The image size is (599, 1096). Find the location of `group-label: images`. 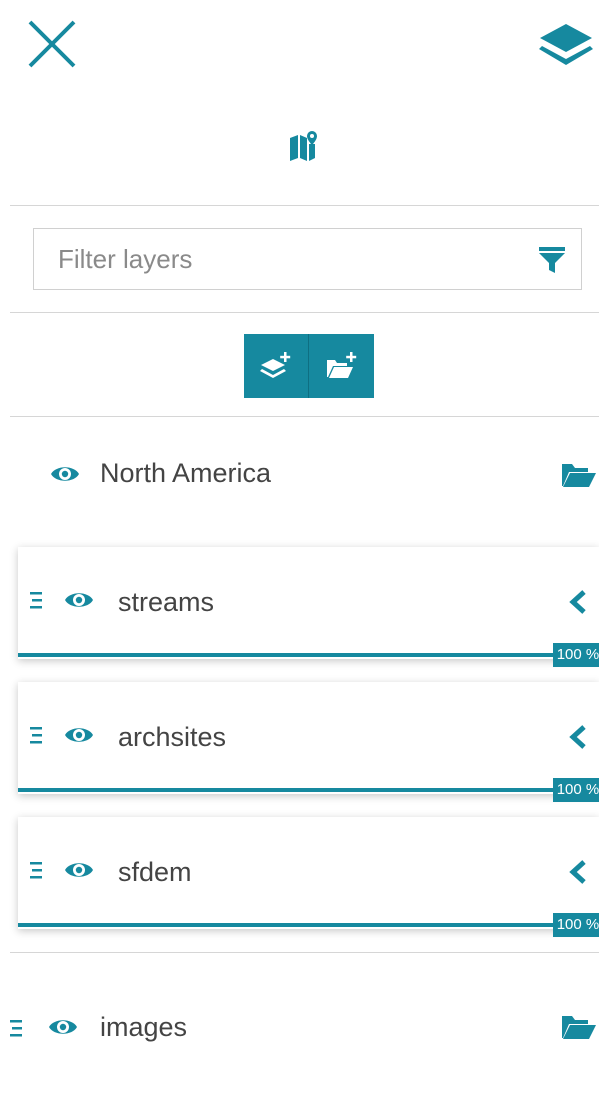

group-label: images is located at coordinates (144, 1027).